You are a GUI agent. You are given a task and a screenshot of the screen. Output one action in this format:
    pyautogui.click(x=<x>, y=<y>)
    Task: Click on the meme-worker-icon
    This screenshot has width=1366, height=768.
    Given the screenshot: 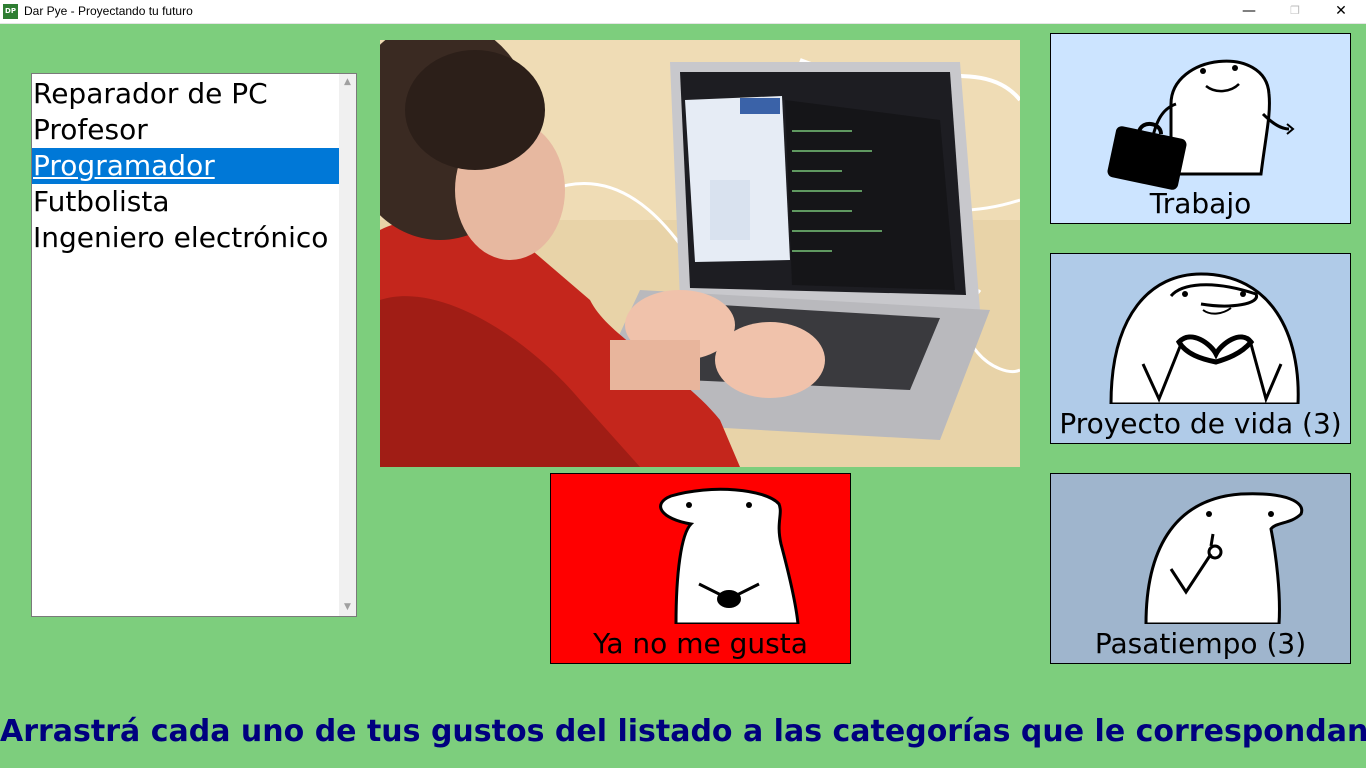 What is the action you would take?
    pyautogui.click(x=1201, y=124)
    